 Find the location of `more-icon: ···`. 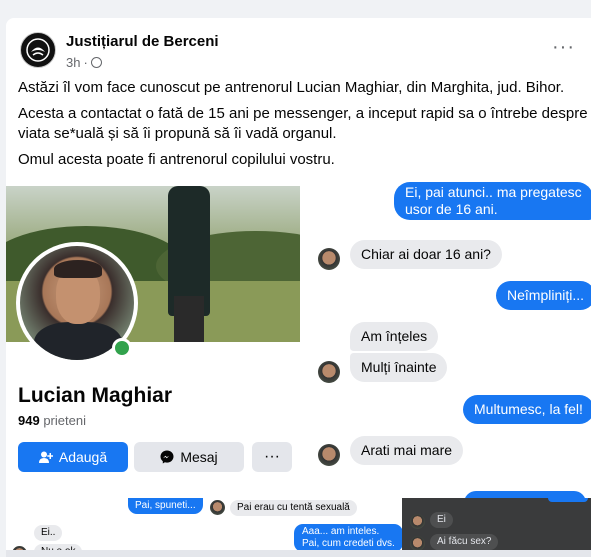

more-icon: ··· is located at coordinates (563, 47).